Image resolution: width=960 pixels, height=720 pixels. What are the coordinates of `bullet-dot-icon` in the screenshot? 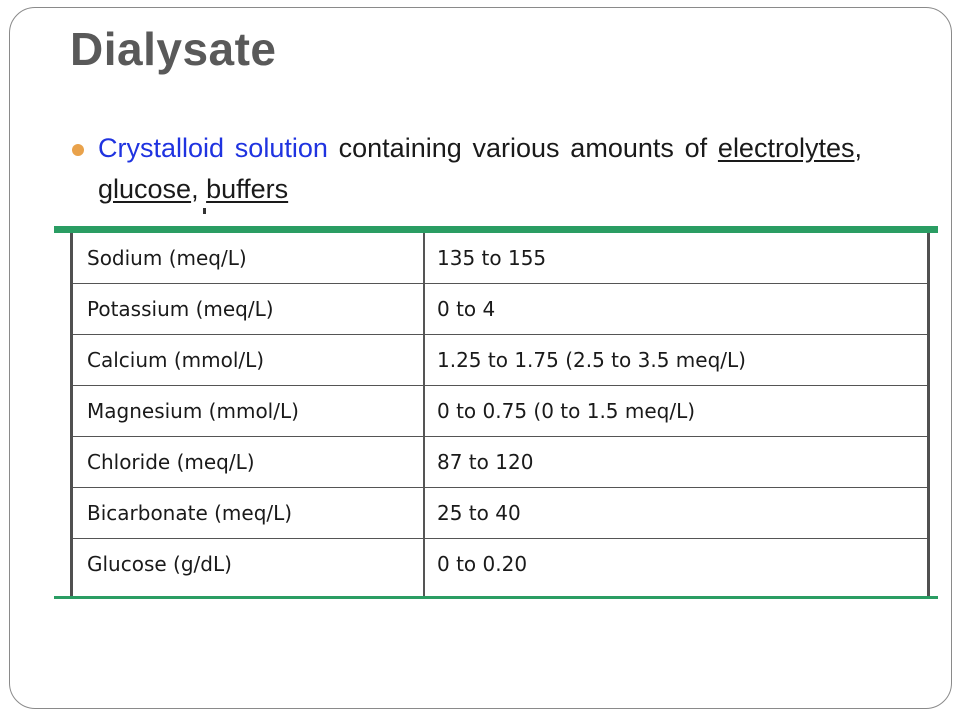 It's located at (78, 150).